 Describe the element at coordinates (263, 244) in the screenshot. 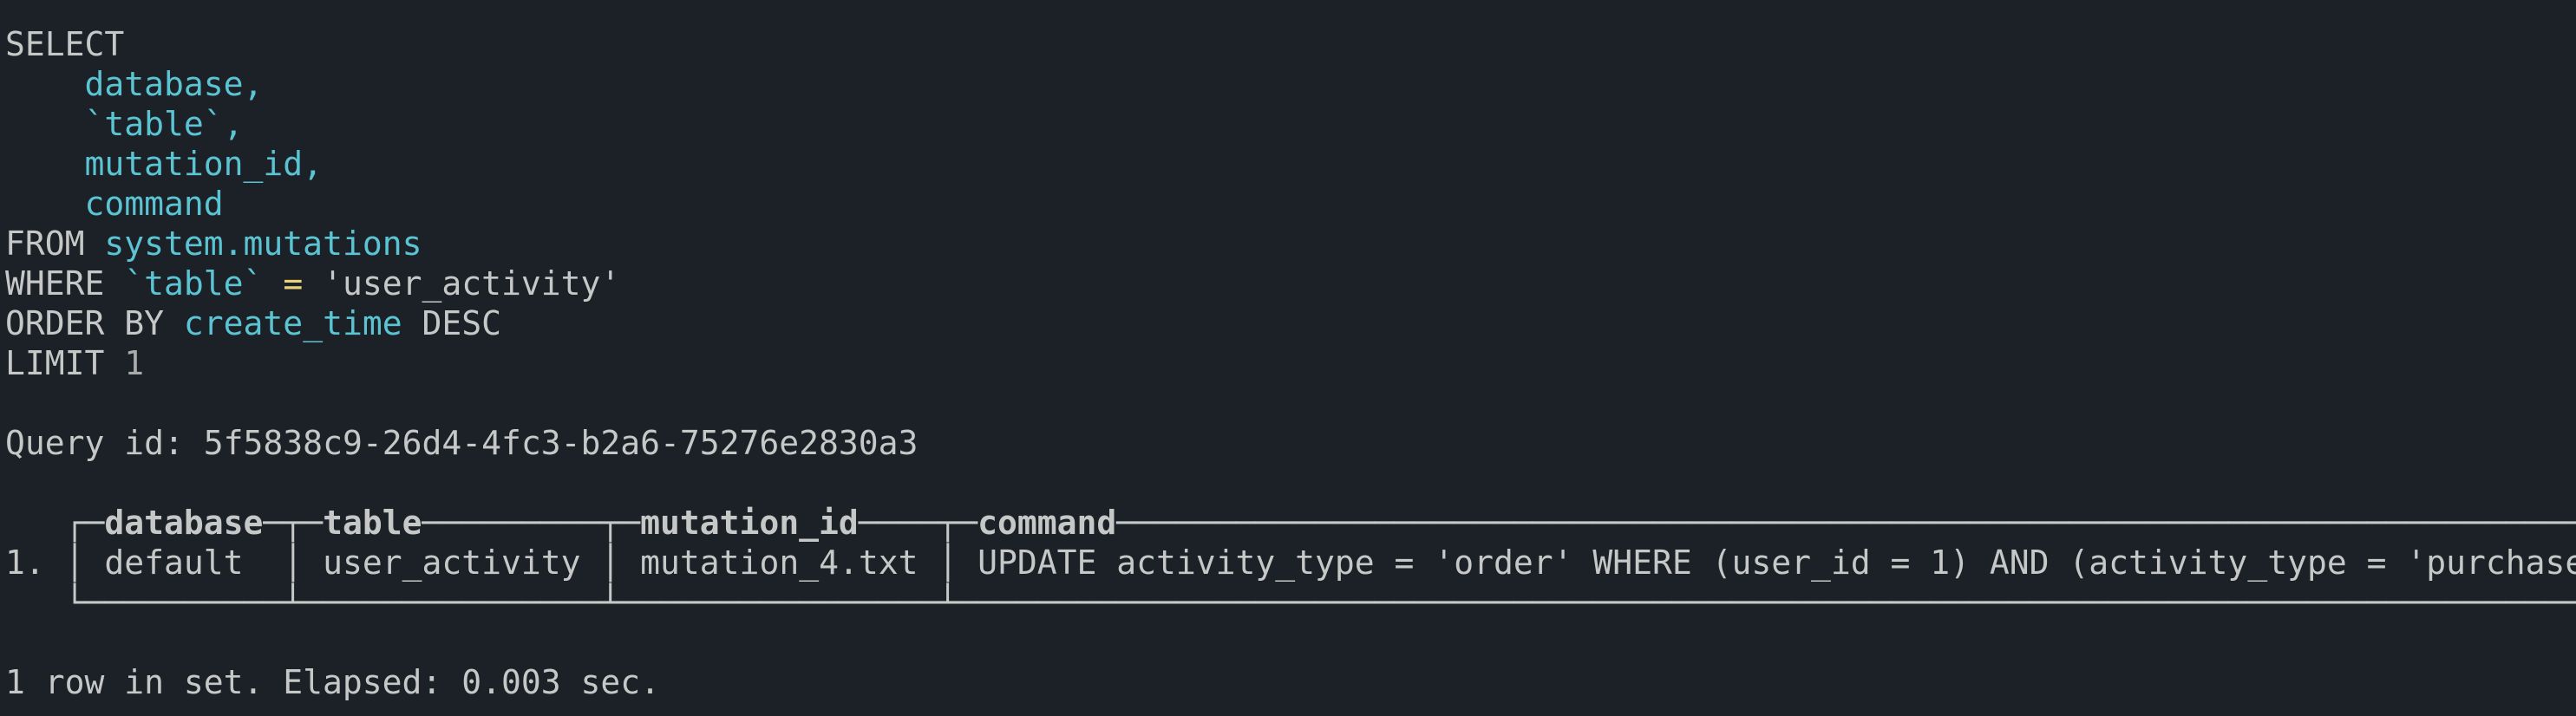

I see `from-table: system.mutations` at that location.